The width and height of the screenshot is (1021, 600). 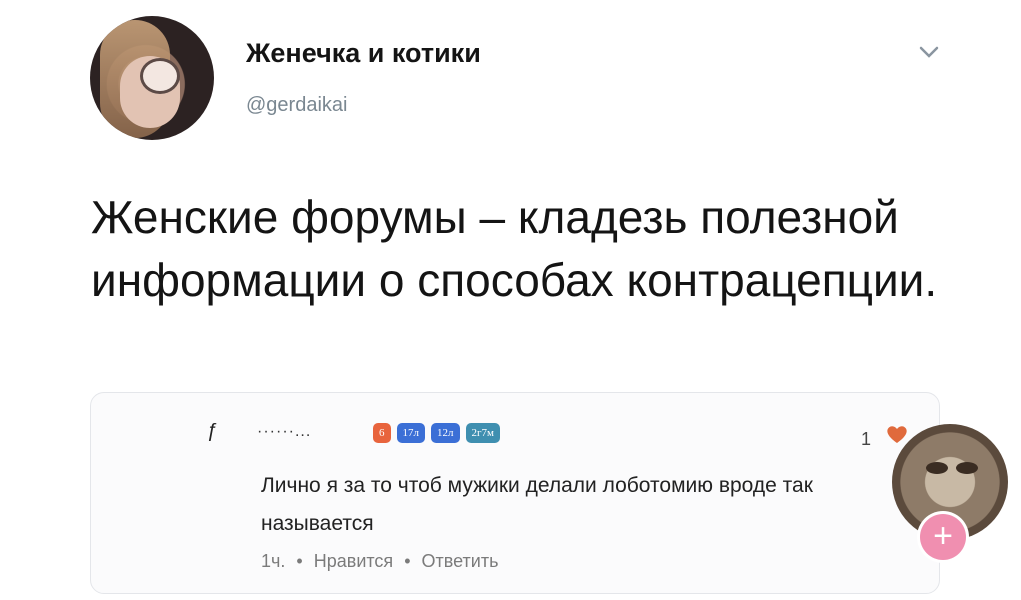 What do you see at coordinates (445, 433) in the screenshot?
I see `badge: 12л` at bounding box center [445, 433].